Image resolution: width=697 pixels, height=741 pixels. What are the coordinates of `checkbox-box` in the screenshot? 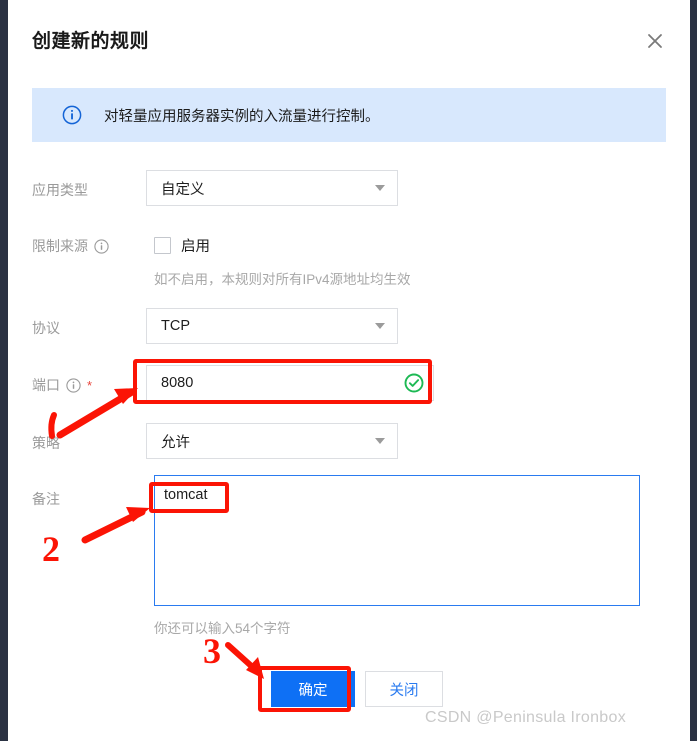 It's located at (162, 245).